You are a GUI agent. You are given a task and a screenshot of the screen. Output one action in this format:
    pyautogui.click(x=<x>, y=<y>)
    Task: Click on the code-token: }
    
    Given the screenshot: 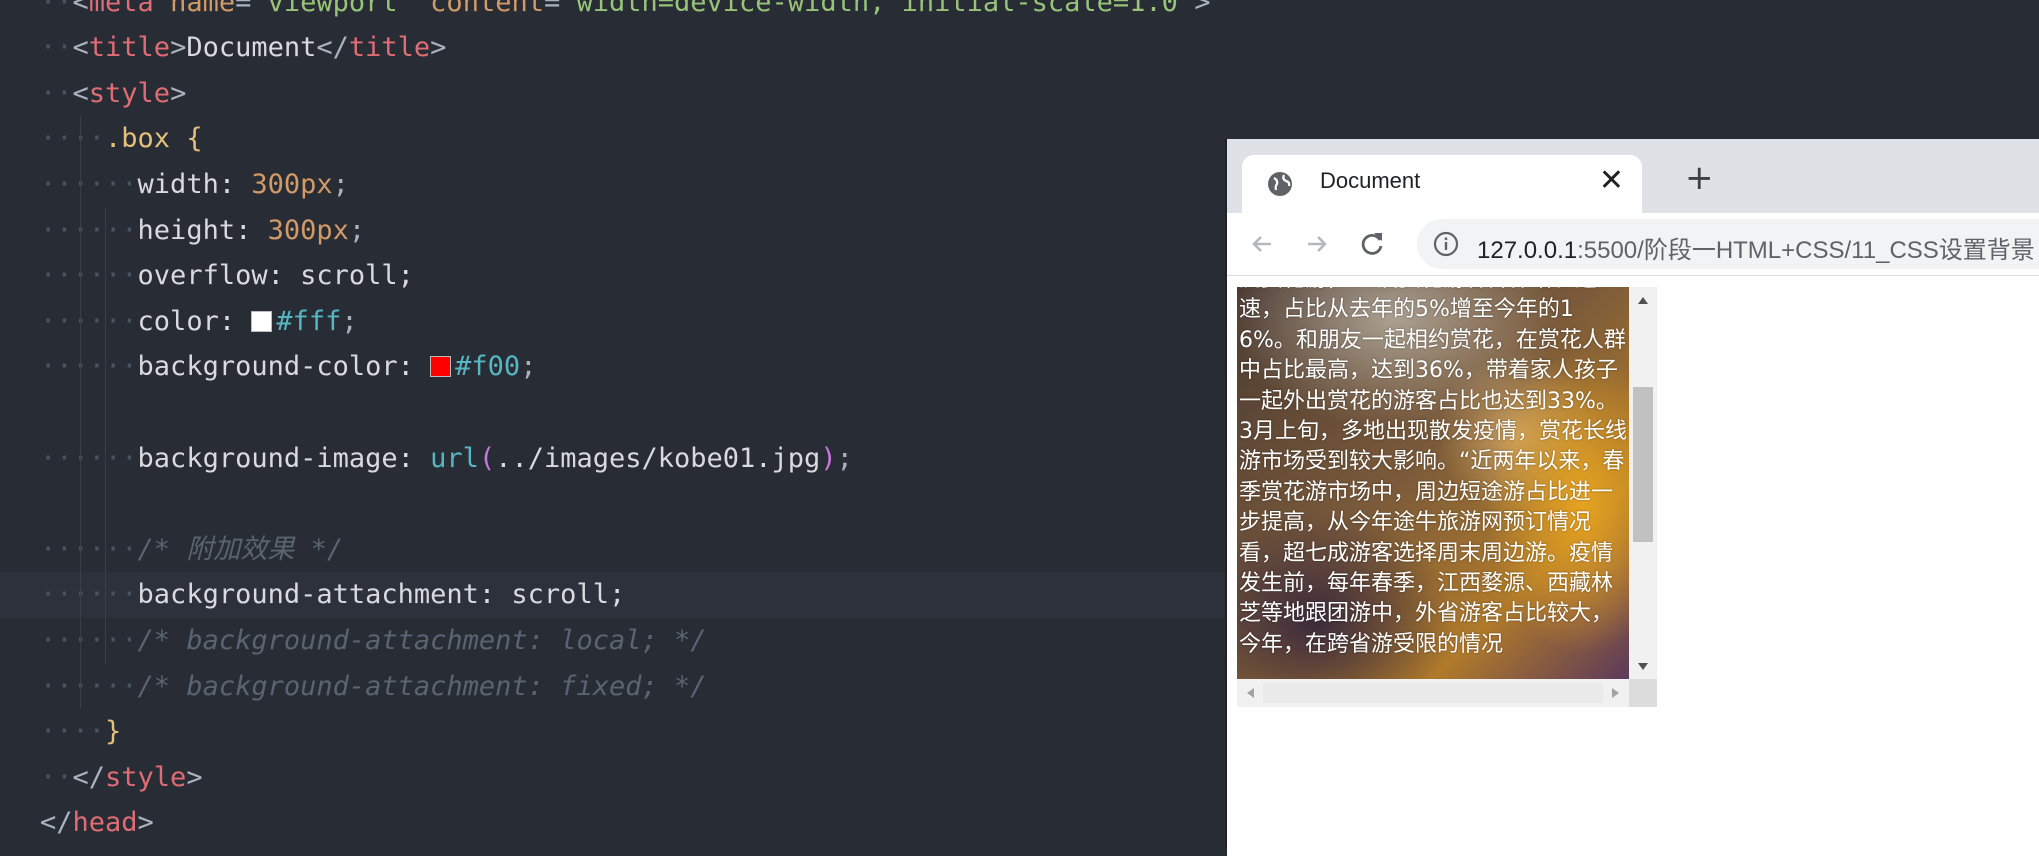 What is the action you would take?
    pyautogui.click(x=113, y=732)
    